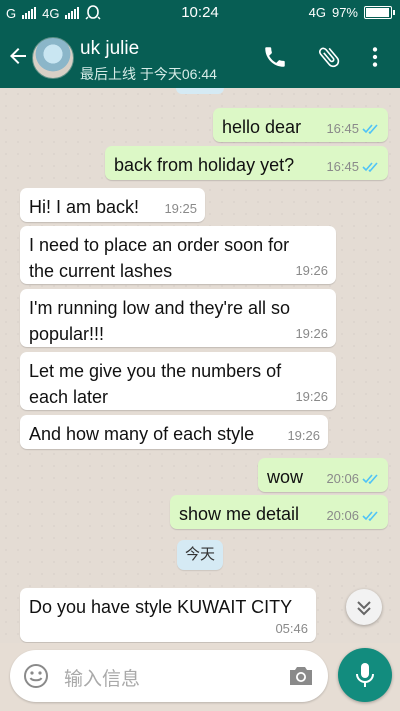 This screenshot has height=711, width=400. I want to click on message-outgoing: hello dear 16:45, so click(300, 125).